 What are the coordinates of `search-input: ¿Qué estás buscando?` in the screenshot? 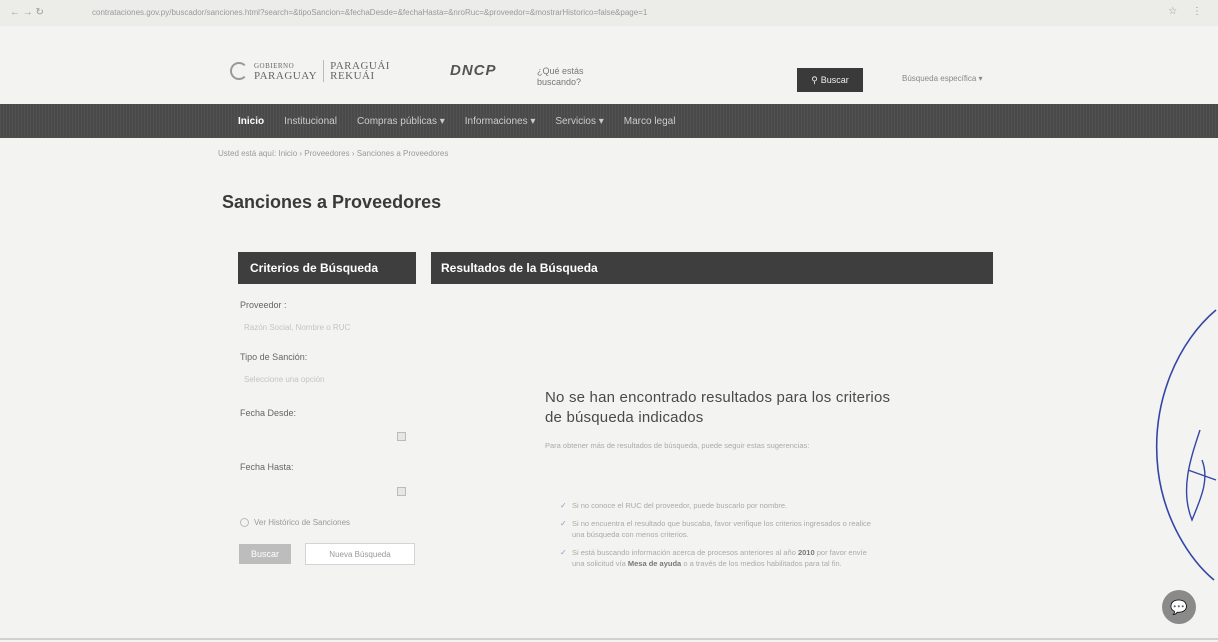 It's located at (577, 77).